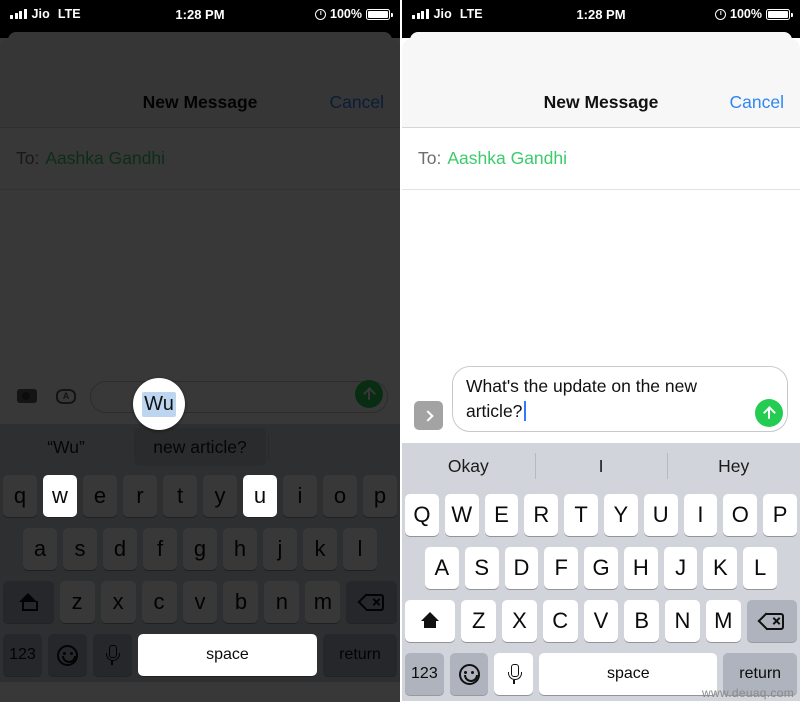 This screenshot has width=800, height=702. What do you see at coordinates (760, 568) in the screenshot?
I see `key-l: L` at bounding box center [760, 568].